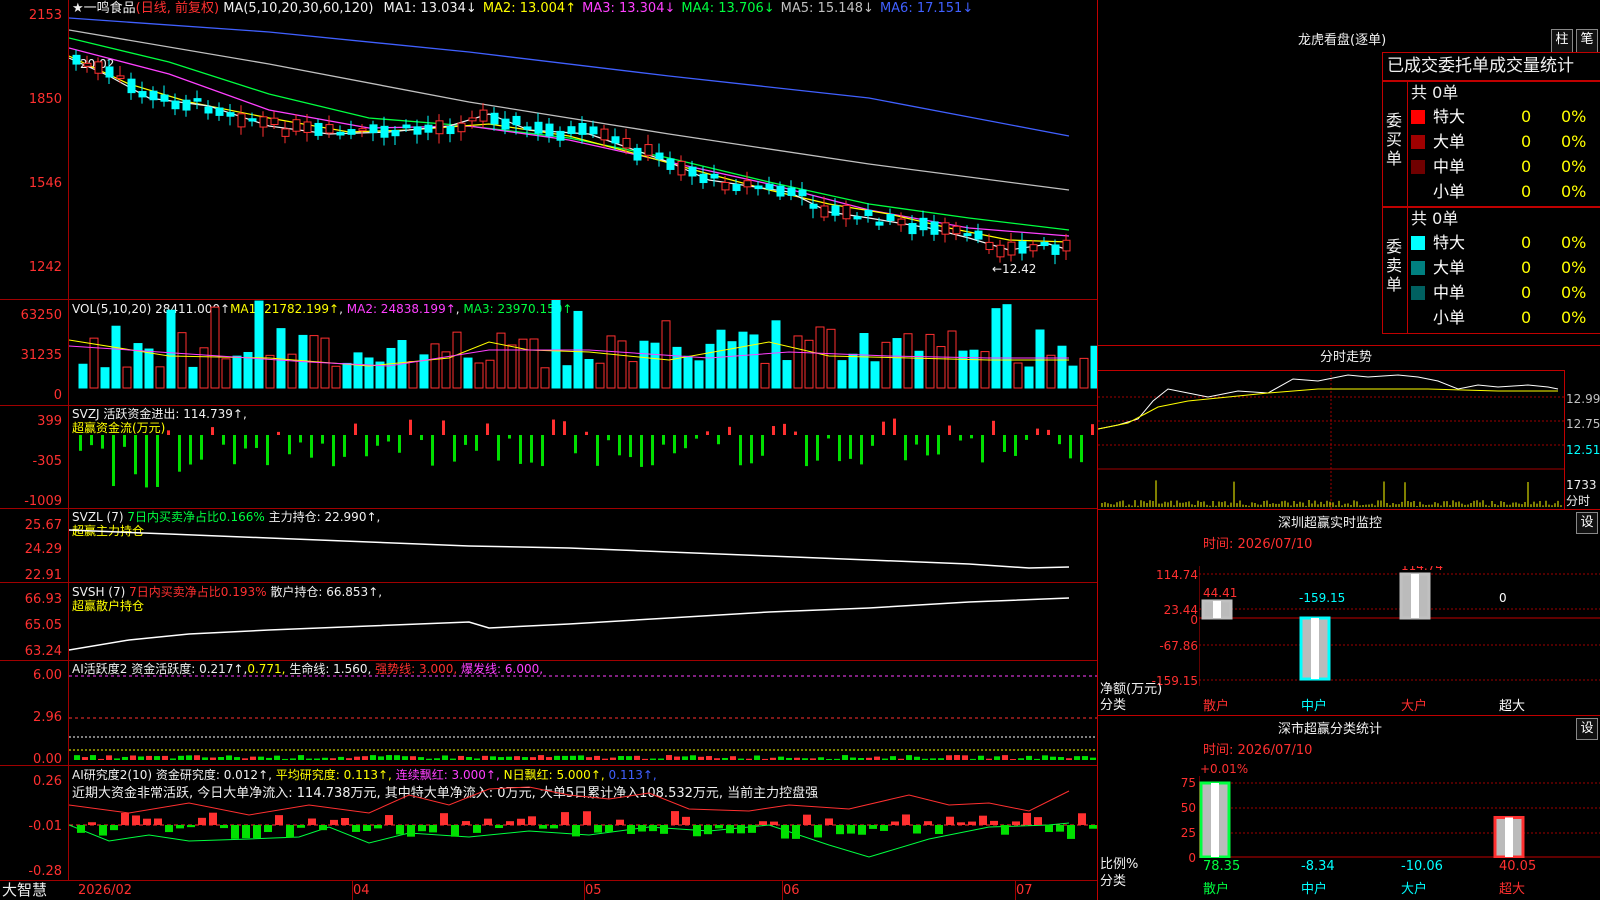 Image resolution: width=1600 pixels, height=900 pixels. I want to click on buy-side-label: 委买单, so click(1394, 139).